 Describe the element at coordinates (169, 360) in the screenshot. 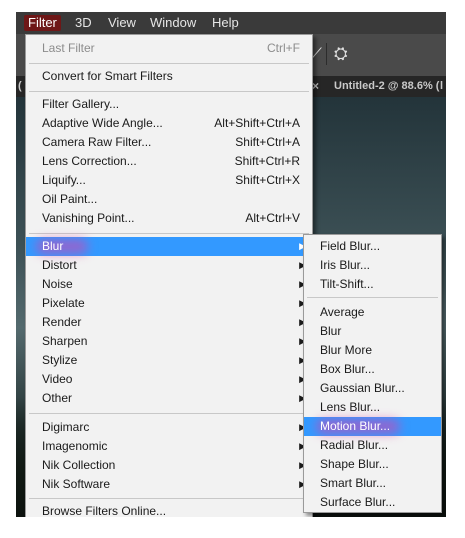

I see `menu-item-stylize: Stylize▶` at that location.